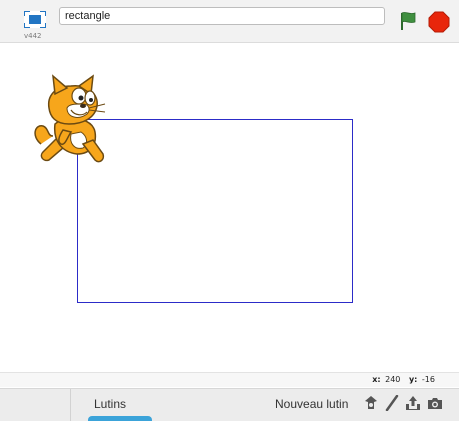 This screenshot has height=421, width=459. Describe the element at coordinates (229, 404) in the screenshot. I see `sprites-panel-header: Lutins Nouveau lutin` at that location.